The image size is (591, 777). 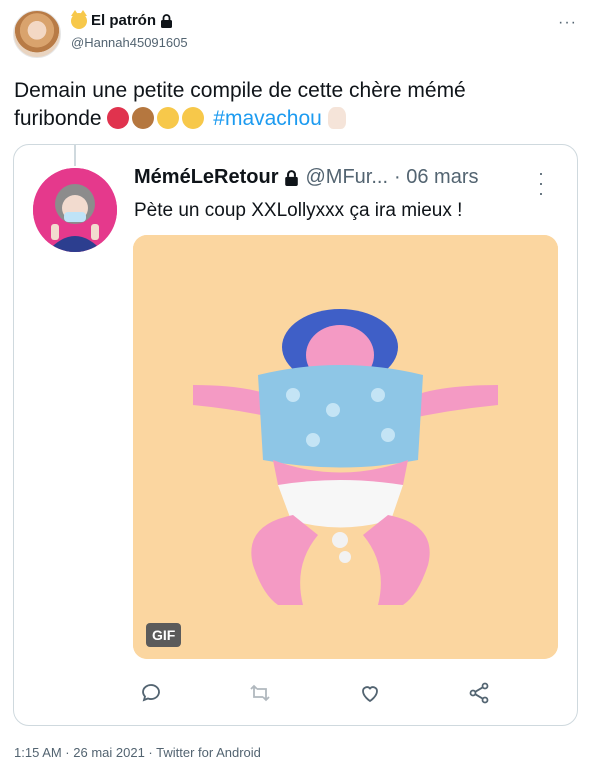 I want to click on hashtag-link: #mavachou, so click(x=267, y=118).